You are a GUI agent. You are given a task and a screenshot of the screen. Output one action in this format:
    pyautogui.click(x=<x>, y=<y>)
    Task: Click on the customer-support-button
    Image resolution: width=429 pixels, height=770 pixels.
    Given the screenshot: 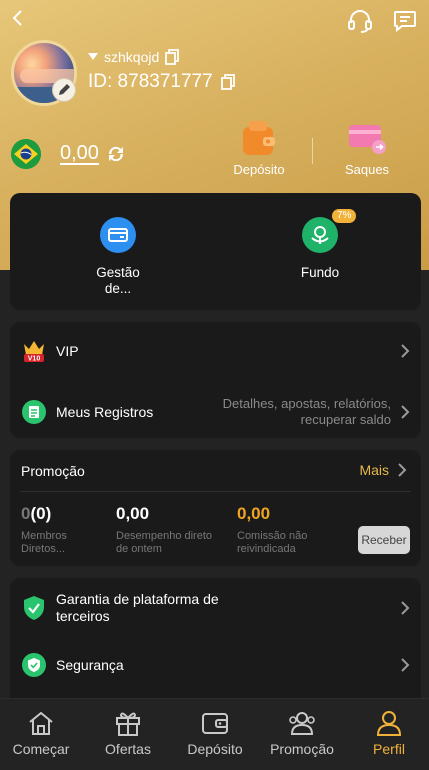 What is the action you would take?
    pyautogui.click(x=360, y=21)
    